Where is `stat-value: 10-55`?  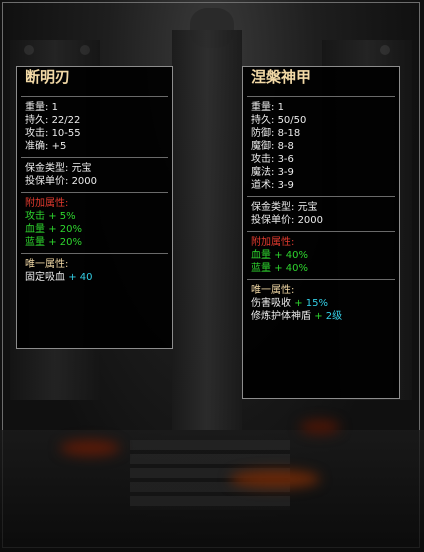
stat-value: 10-55 is located at coordinates (66, 133).